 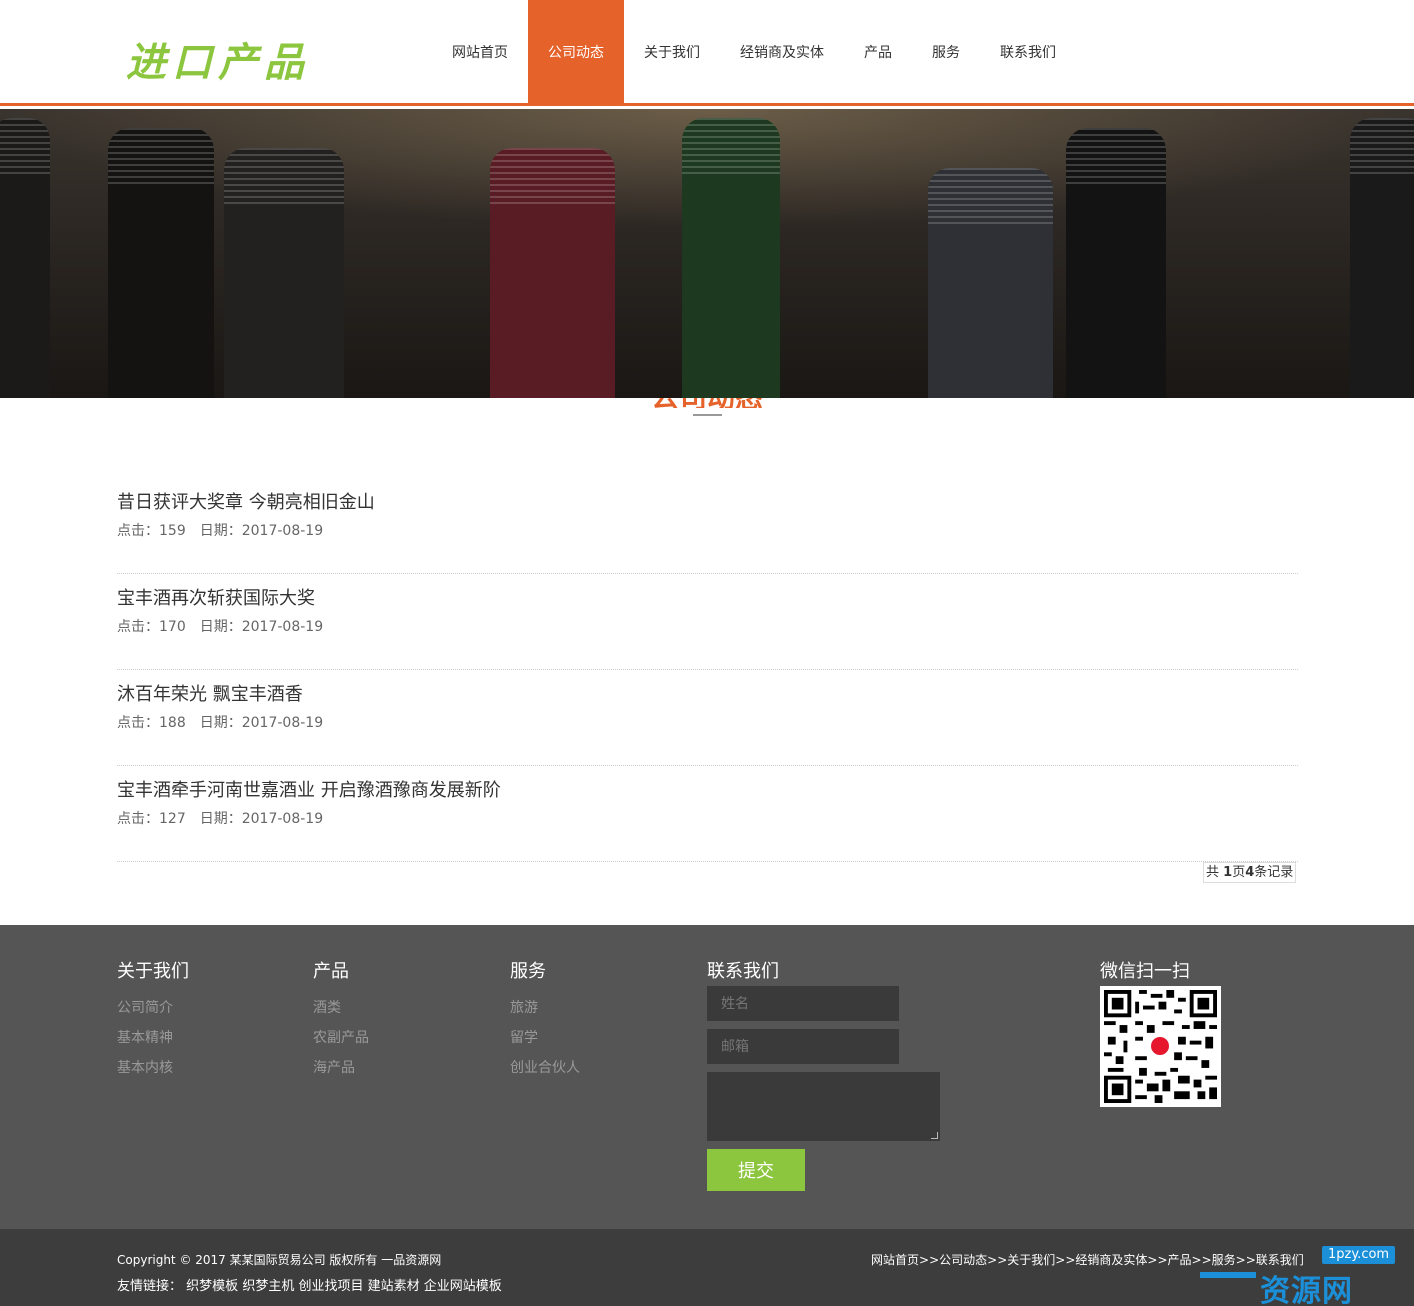 What do you see at coordinates (672, 53) in the screenshot?
I see `nav-item-about: 关于我们` at bounding box center [672, 53].